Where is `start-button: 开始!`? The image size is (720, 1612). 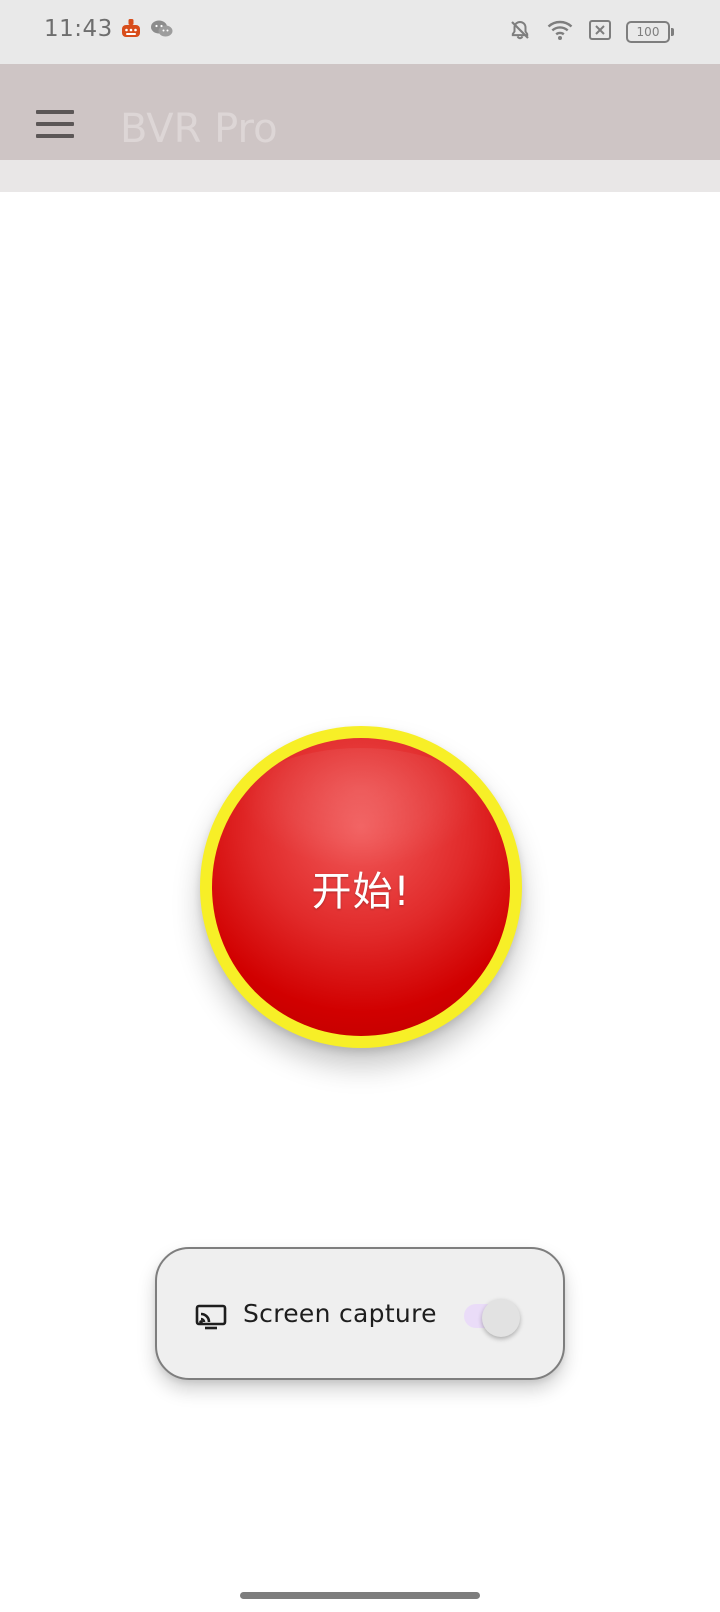 start-button: 开始! is located at coordinates (361, 887).